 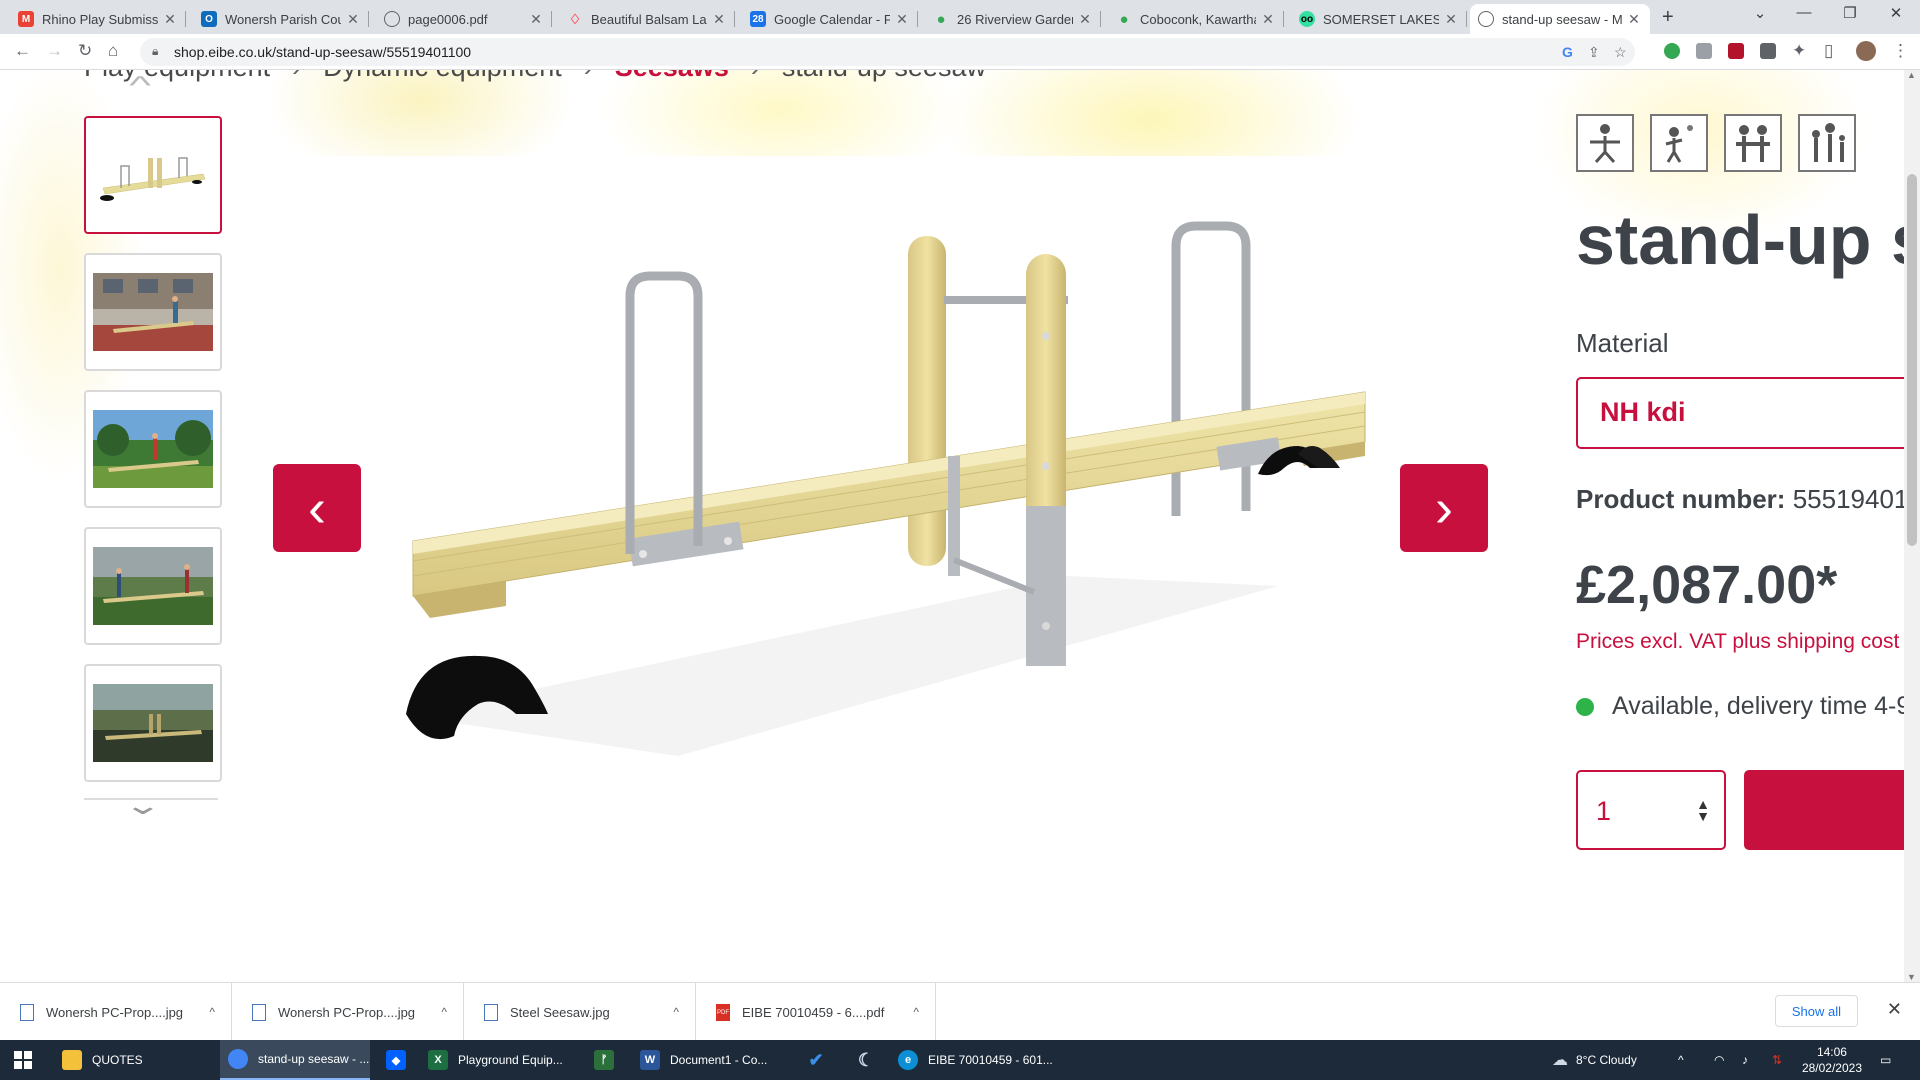 I want to click on tab-coboconk: ● Coboconk, Kawartha L ✕, so click(x=1196, y=19).